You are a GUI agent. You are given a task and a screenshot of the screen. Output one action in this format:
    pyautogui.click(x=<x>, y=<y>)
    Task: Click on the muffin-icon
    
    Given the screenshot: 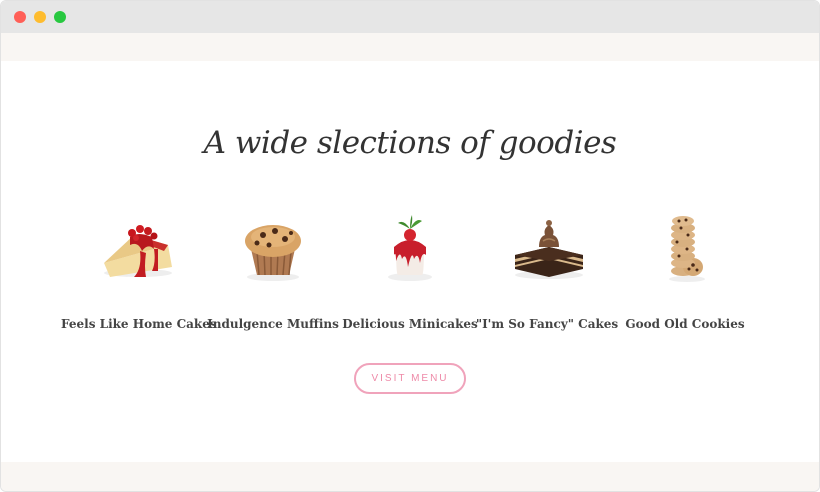 What is the action you would take?
    pyautogui.click(x=273, y=253)
    